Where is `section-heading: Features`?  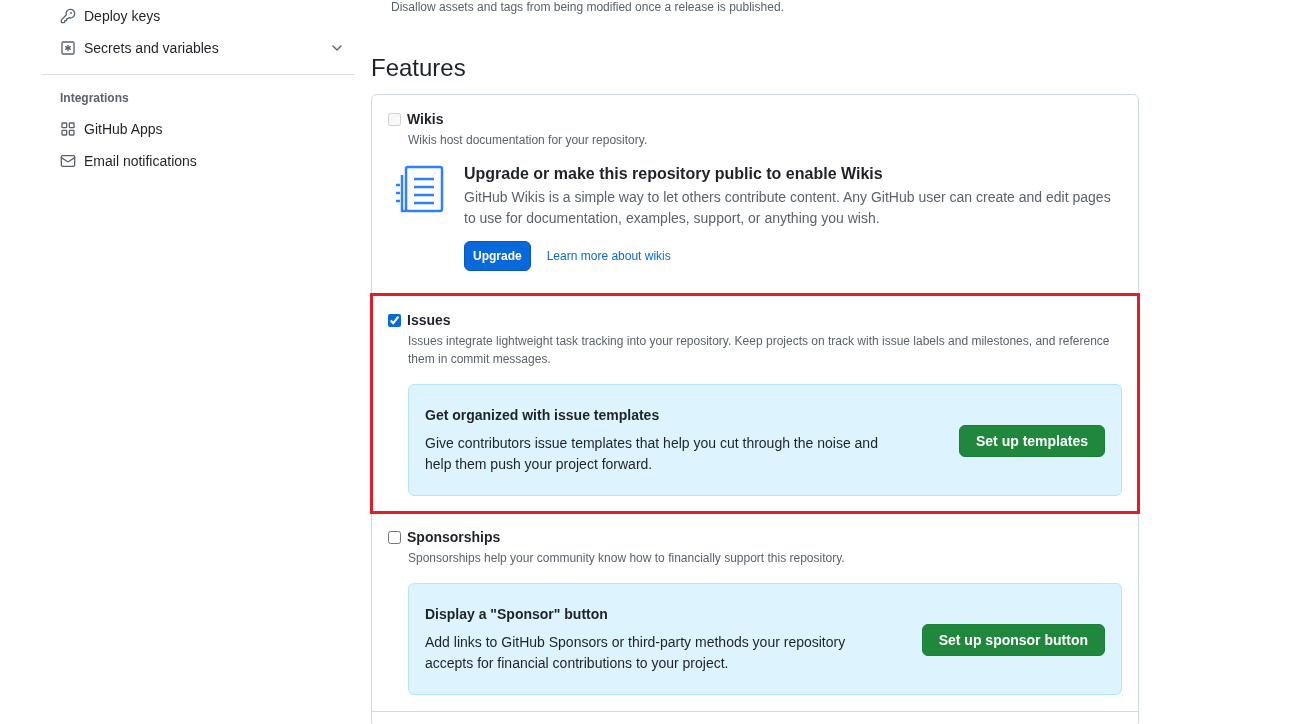
section-heading: Features is located at coordinates (419, 68).